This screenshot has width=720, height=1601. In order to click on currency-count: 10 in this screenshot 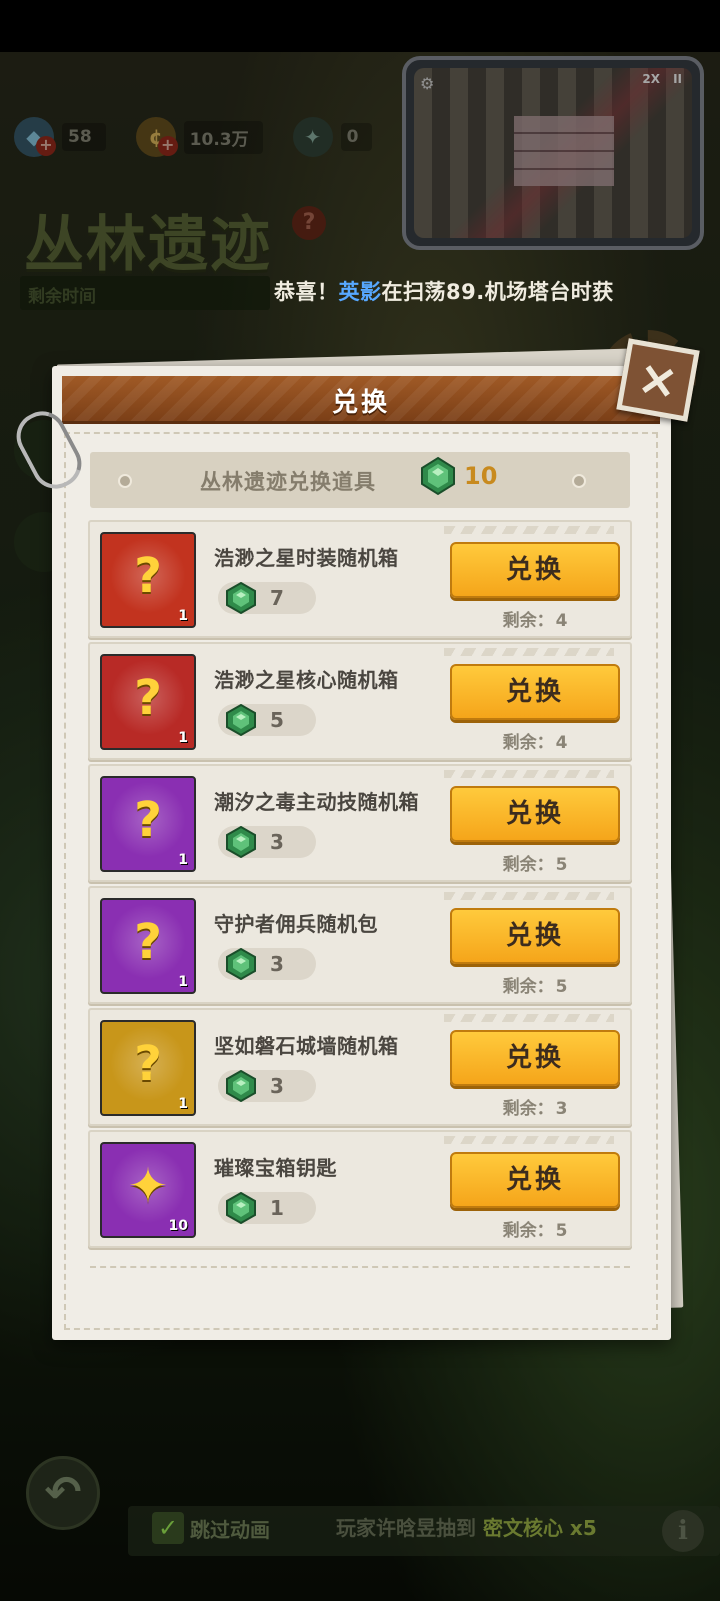, I will do `click(481, 476)`.